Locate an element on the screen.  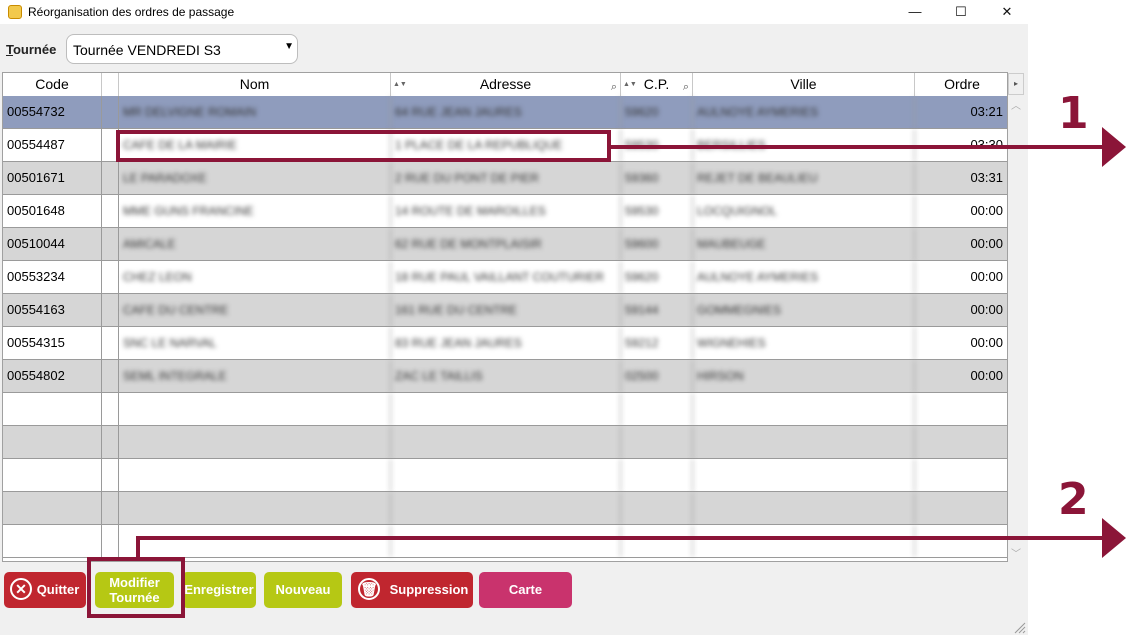
carte-button: Carte is located at coordinates (525, 590).